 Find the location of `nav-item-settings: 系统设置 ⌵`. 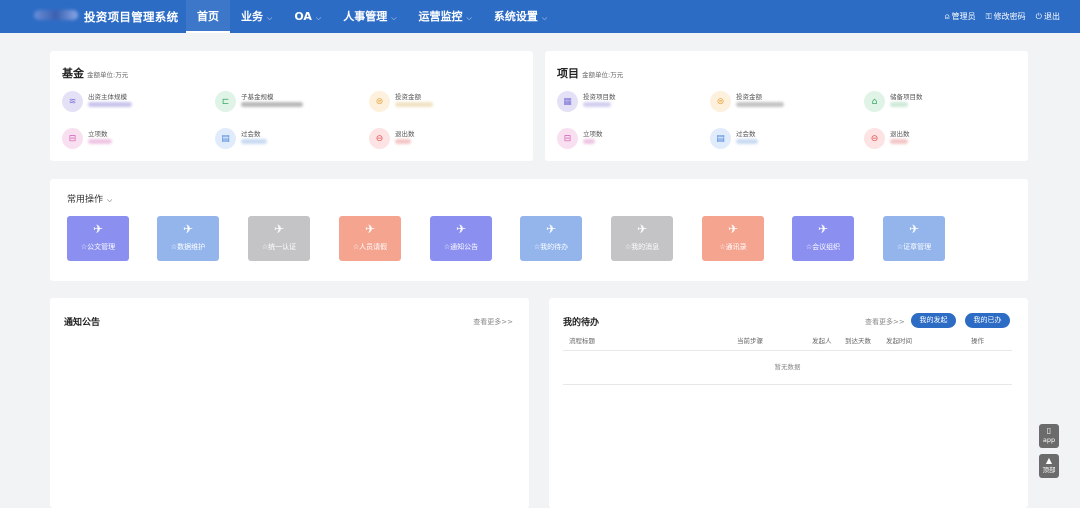

nav-item-settings: 系统设置 ⌵ is located at coordinates (520, 16).